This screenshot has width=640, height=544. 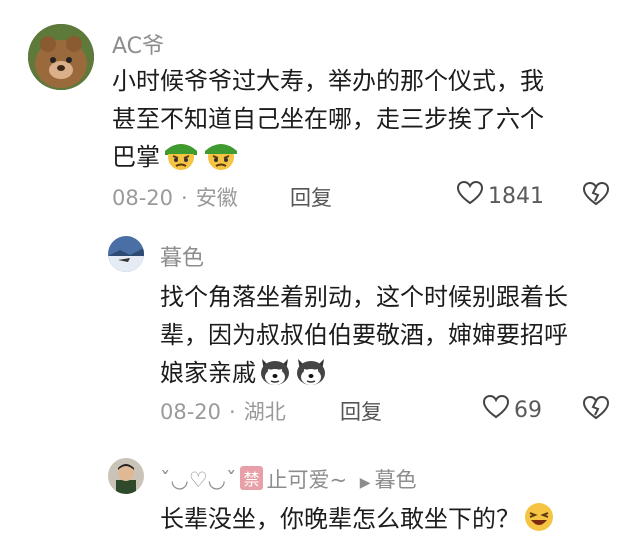 I want to click on comment-location: 湖北, so click(x=264, y=412).